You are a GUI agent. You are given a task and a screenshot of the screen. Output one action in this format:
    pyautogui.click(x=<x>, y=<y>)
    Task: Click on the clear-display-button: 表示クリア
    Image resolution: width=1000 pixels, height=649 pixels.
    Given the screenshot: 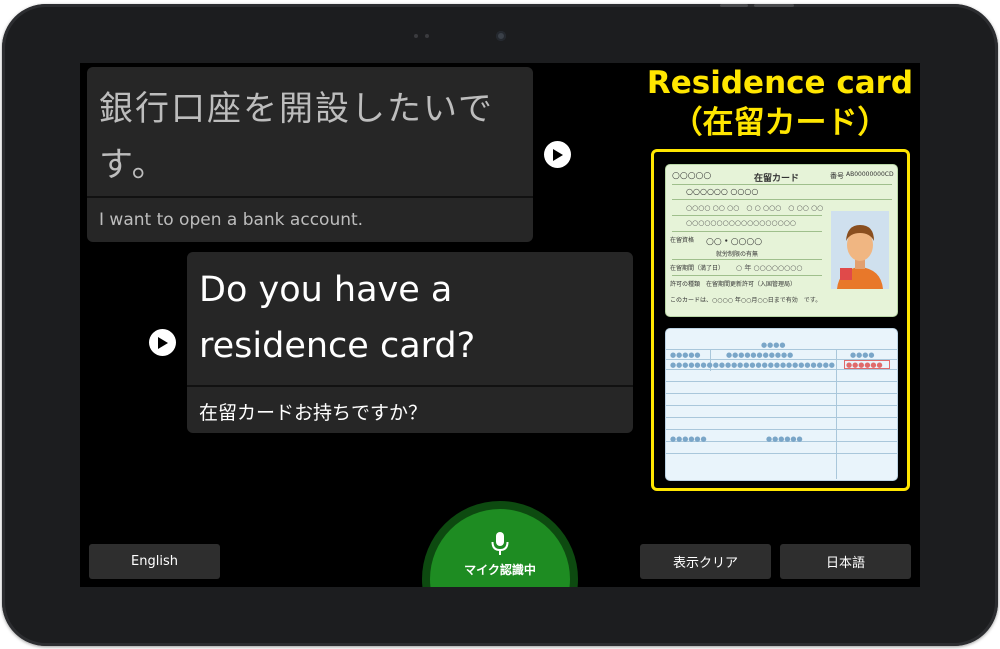 What is the action you would take?
    pyautogui.click(x=705, y=561)
    